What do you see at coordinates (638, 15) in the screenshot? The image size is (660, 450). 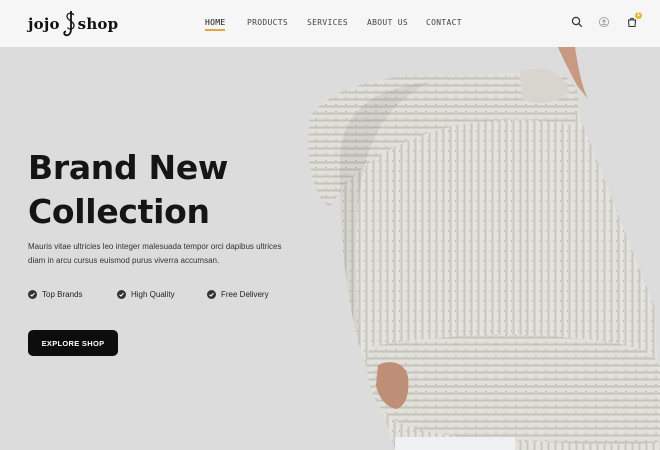 I see `cart-count-badge: 1` at bounding box center [638, 15].